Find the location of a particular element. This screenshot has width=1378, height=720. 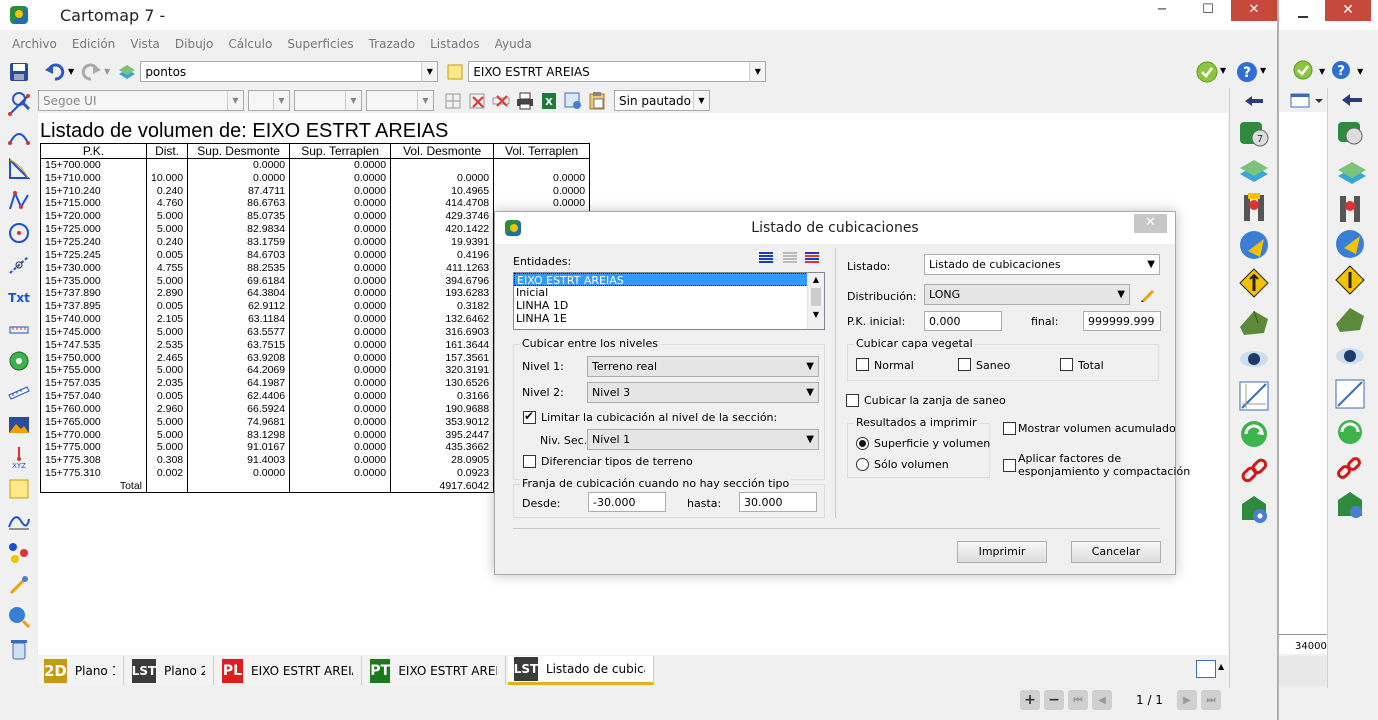

vertices-tool-icon is located at coordinates (19, 201).